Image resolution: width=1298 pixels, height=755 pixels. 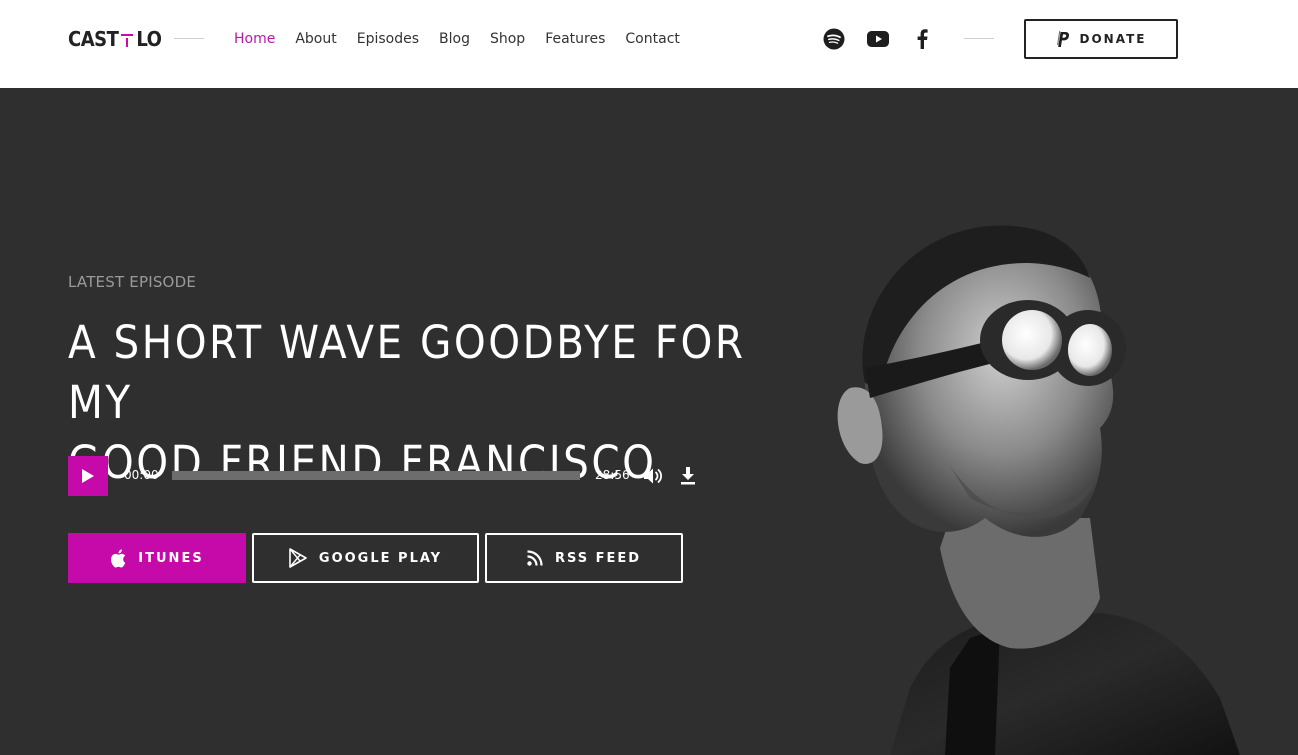 What do you see at coordinates (149, 39) in the screenshot?
I see `logo-text-right: LO` at bounding box center [149, 39].